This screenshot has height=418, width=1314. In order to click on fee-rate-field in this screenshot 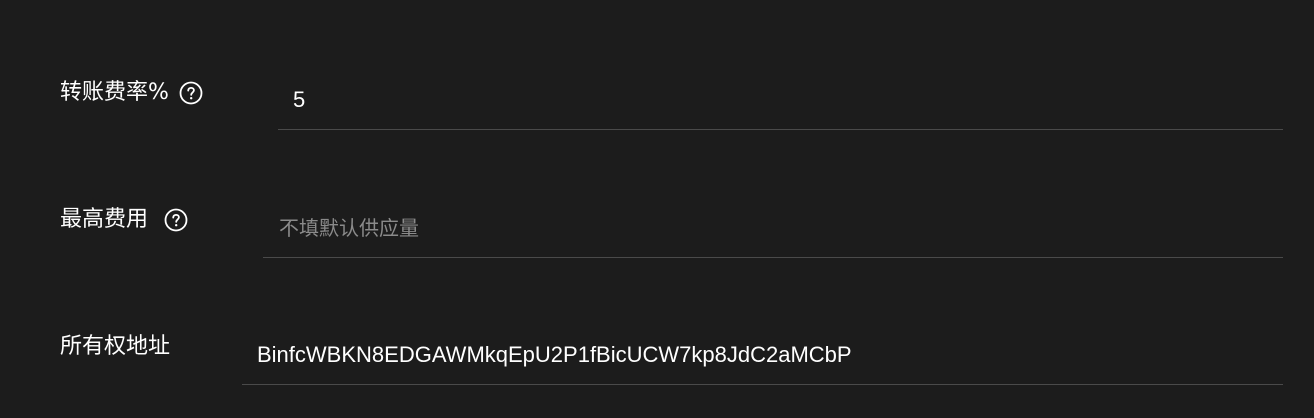, I will do `click(788, 107)`.